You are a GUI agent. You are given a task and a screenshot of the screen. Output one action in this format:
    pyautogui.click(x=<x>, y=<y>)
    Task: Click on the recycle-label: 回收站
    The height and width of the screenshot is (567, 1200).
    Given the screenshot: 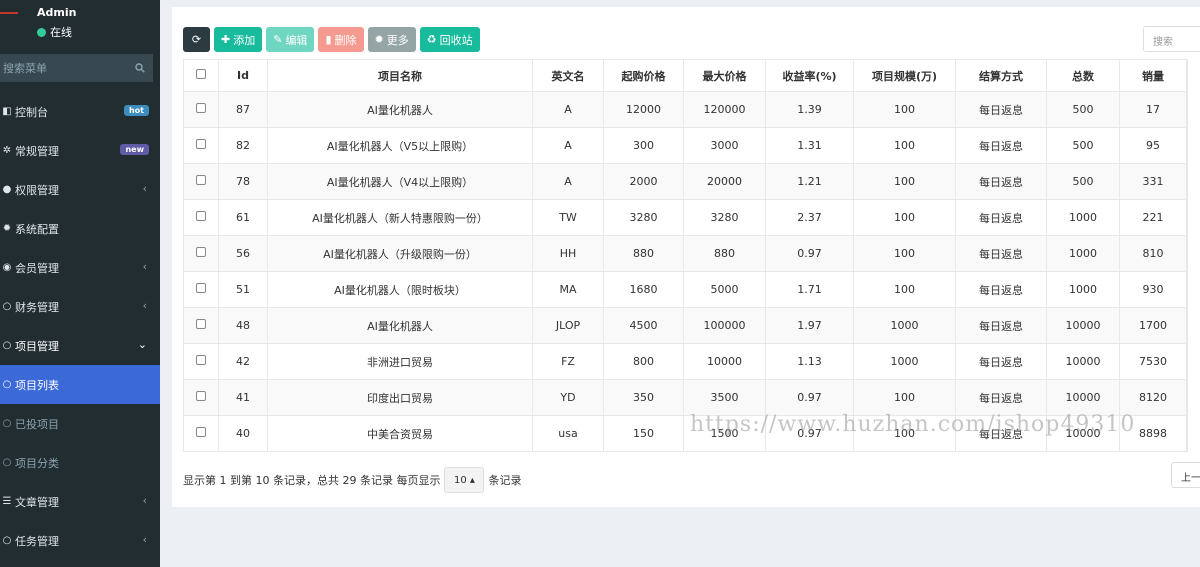 What is the action you would take?
    pyautogui.click(x=456, y=40)
    